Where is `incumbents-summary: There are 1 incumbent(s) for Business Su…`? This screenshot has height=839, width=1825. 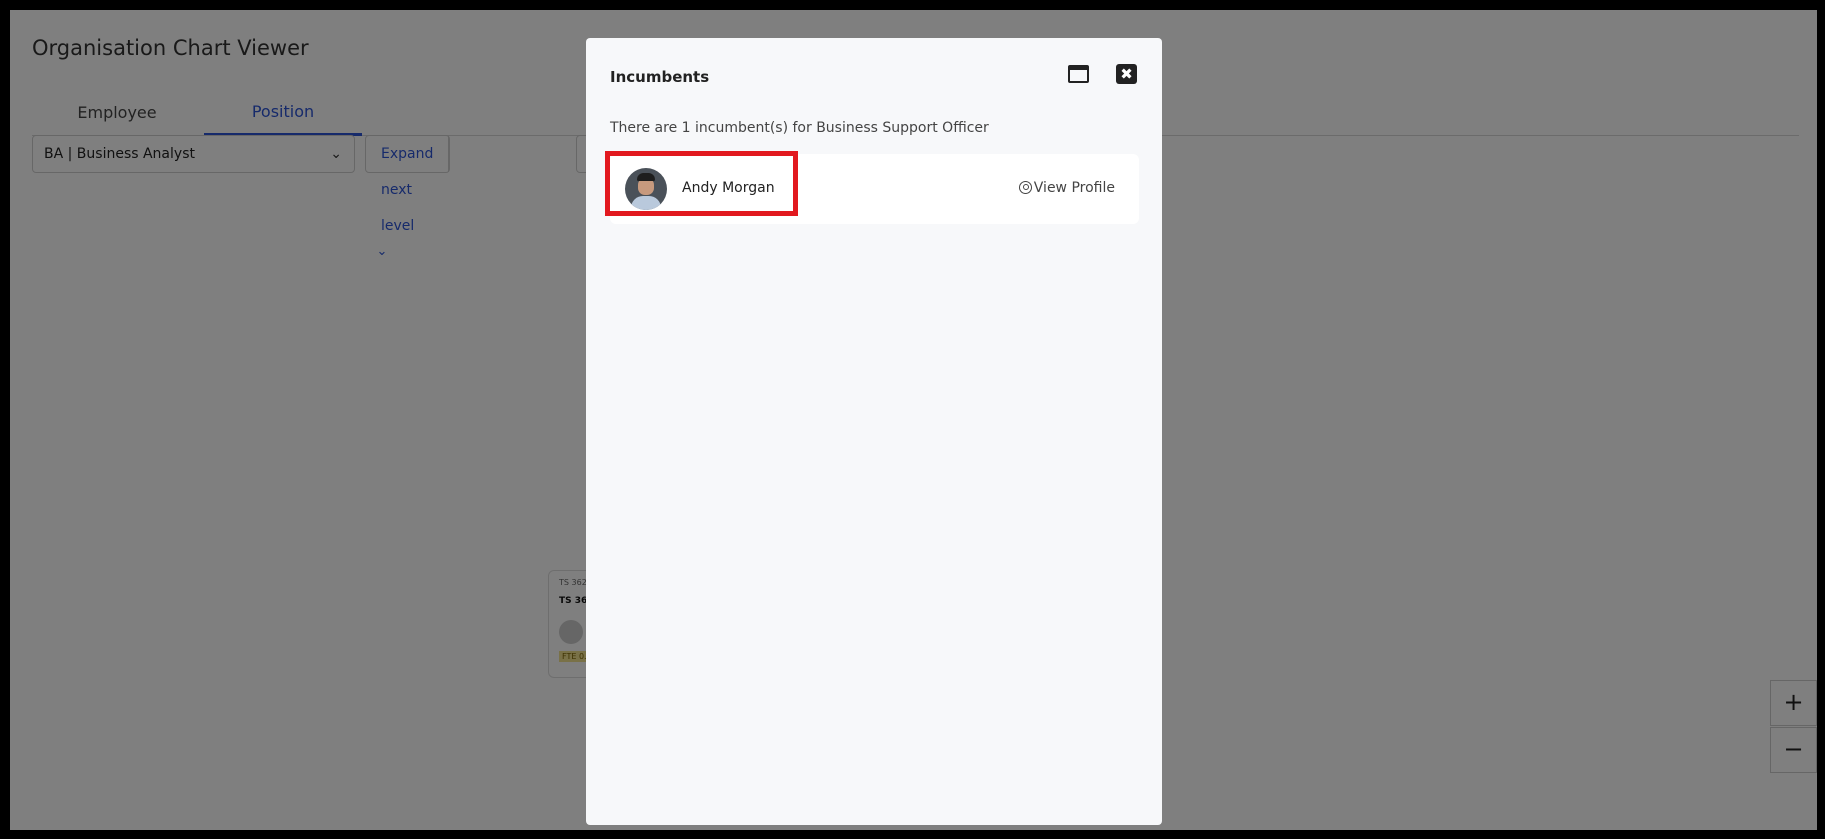
incumbents-summary: There are 1 incumbent(s) for Business Su… is located at coordinates (799, 128).